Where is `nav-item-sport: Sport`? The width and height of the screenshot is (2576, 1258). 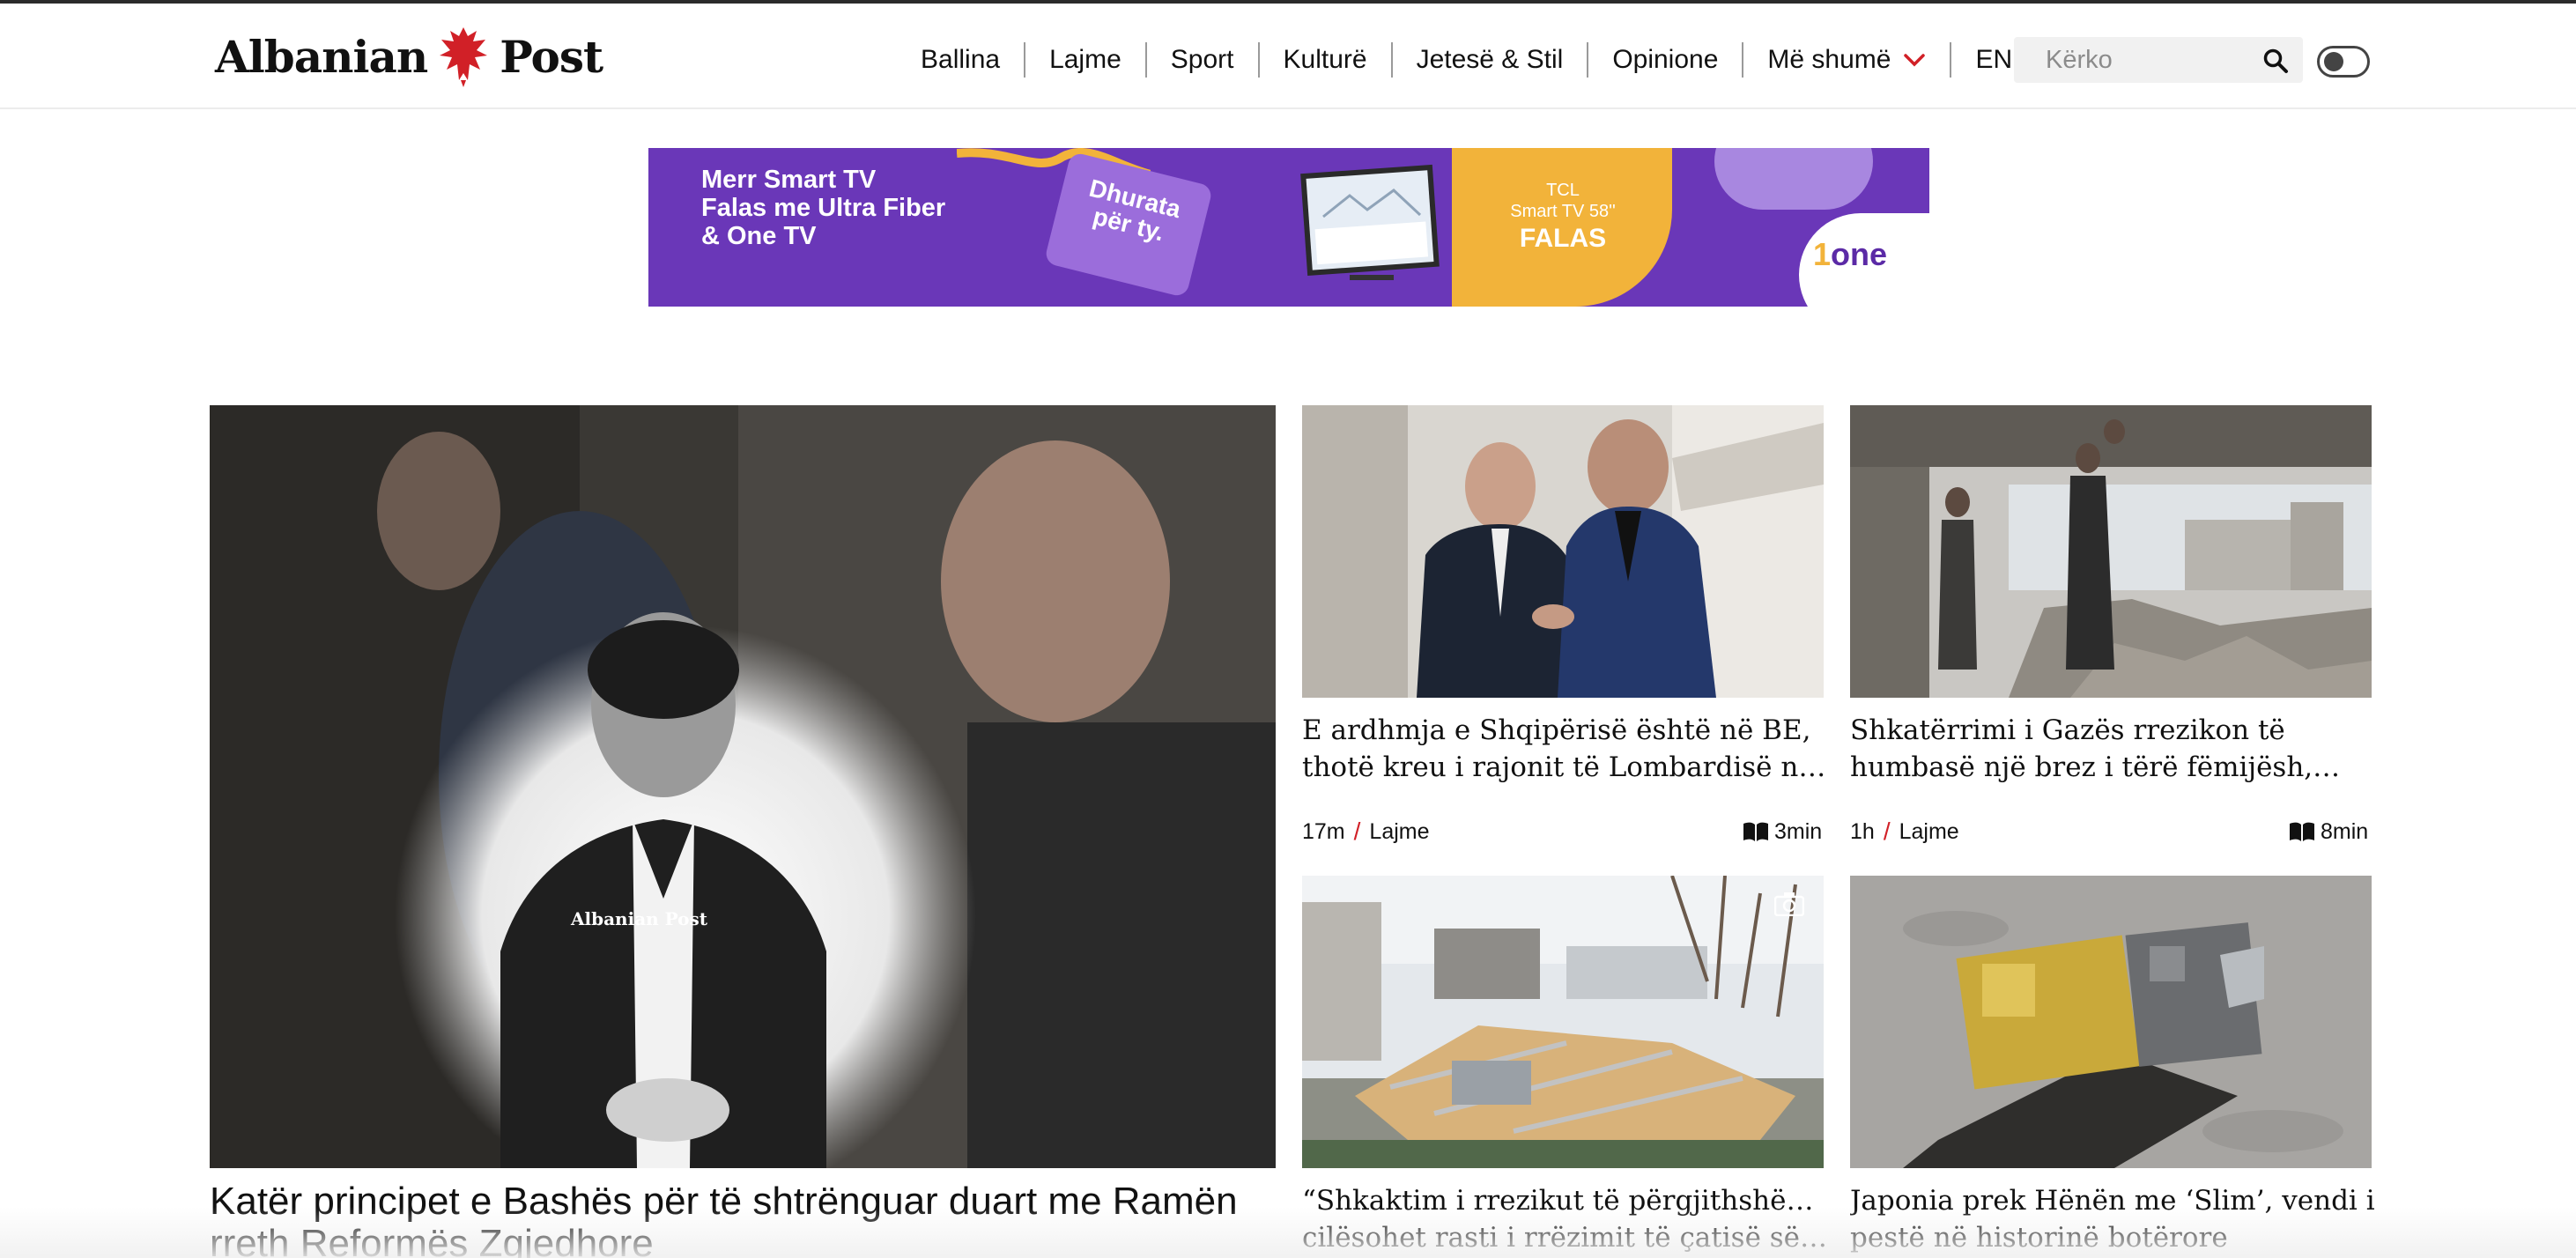
nav-item-sport: Sport is located at coordinates (1204, 60).